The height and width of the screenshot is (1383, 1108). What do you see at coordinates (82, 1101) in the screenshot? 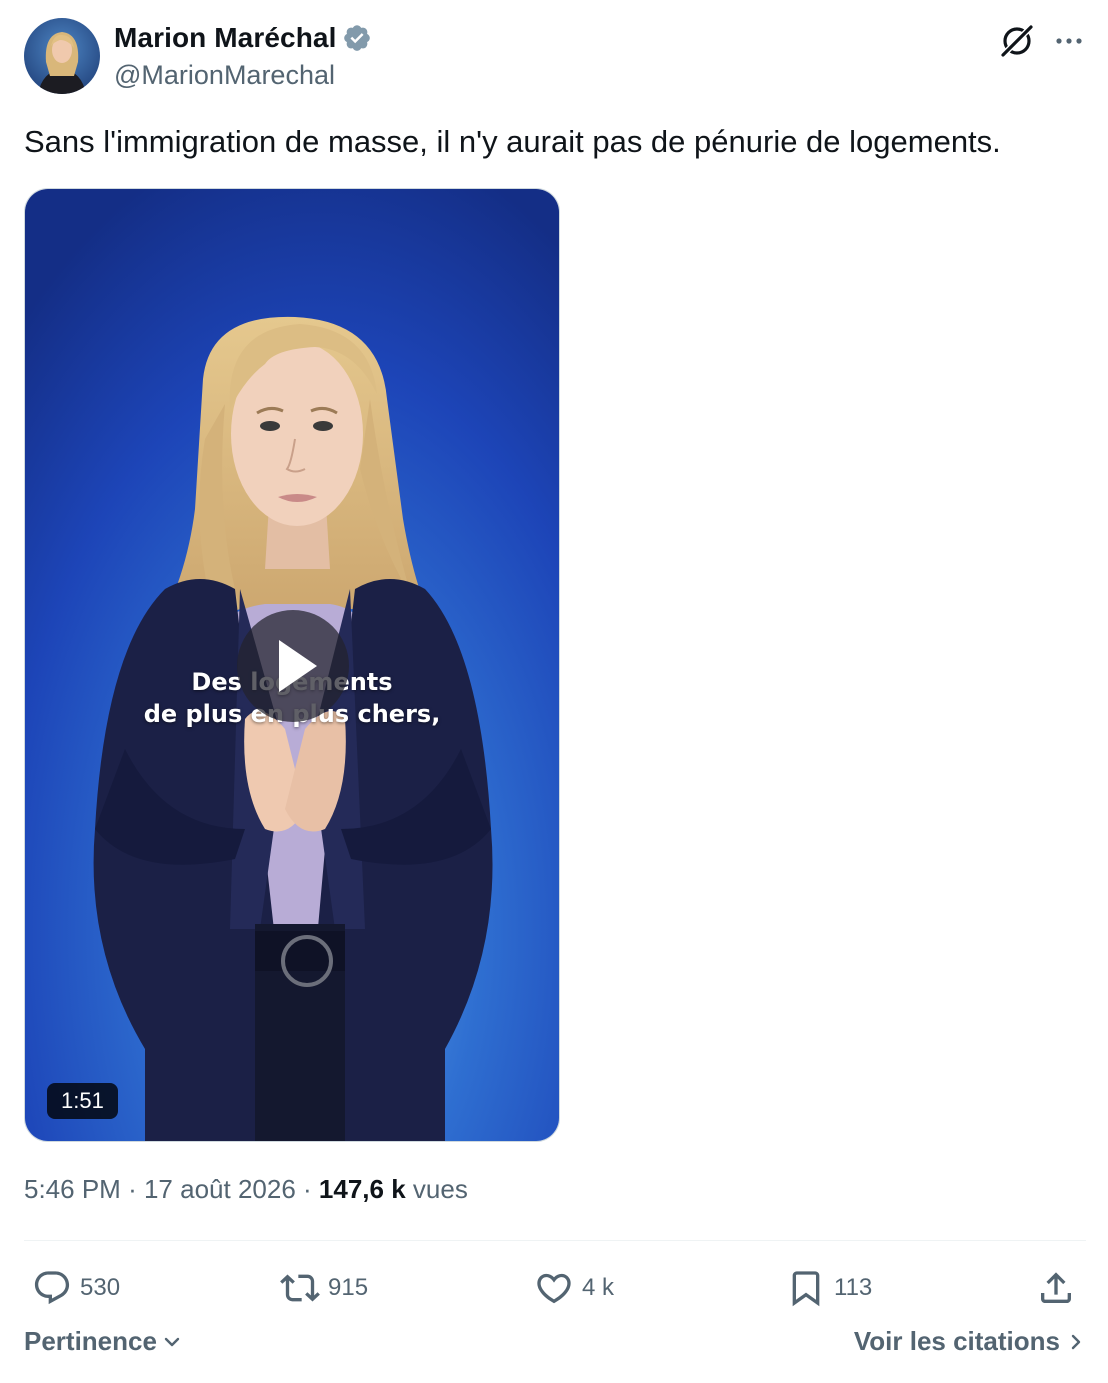
I see `video-duration-badge: 1:51` at bounding box center [82, 1101].